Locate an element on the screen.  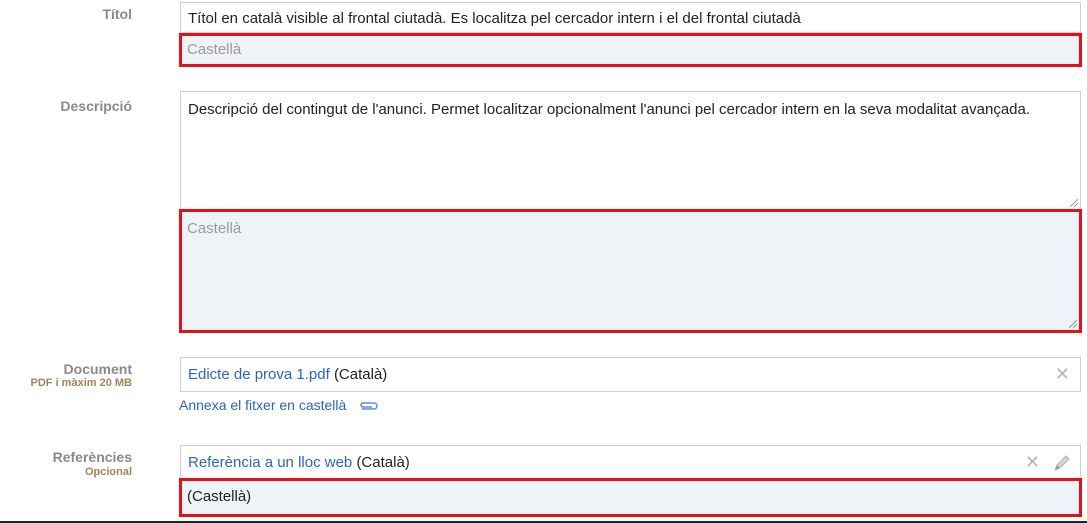
titol-label: Títol is located at coordinates (117, 14).